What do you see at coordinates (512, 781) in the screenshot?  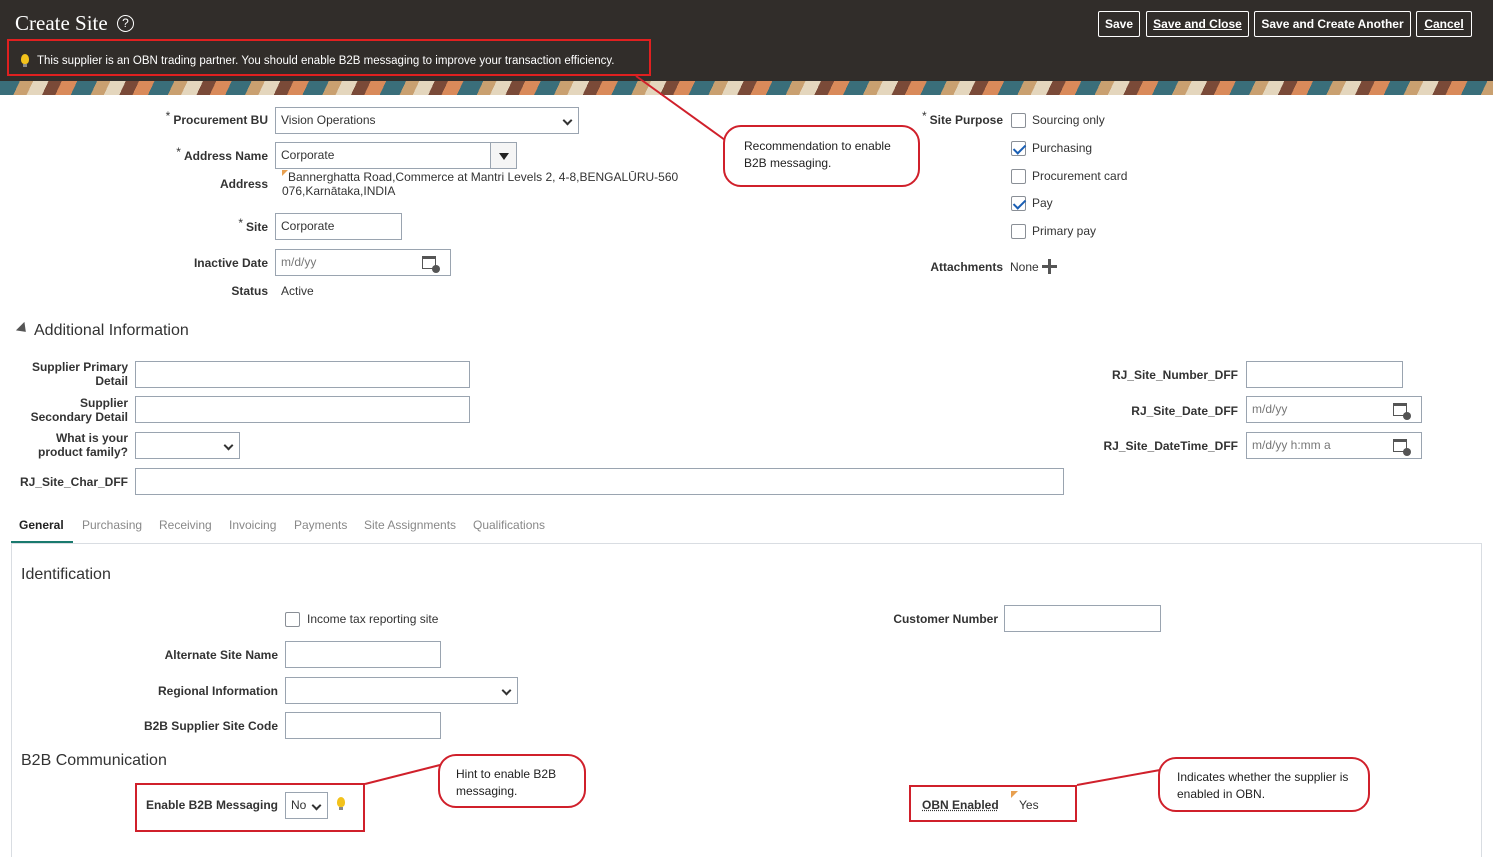 I see `callout-hint: Hint to enable B2B messaging.` at bounding box center [512, 781].